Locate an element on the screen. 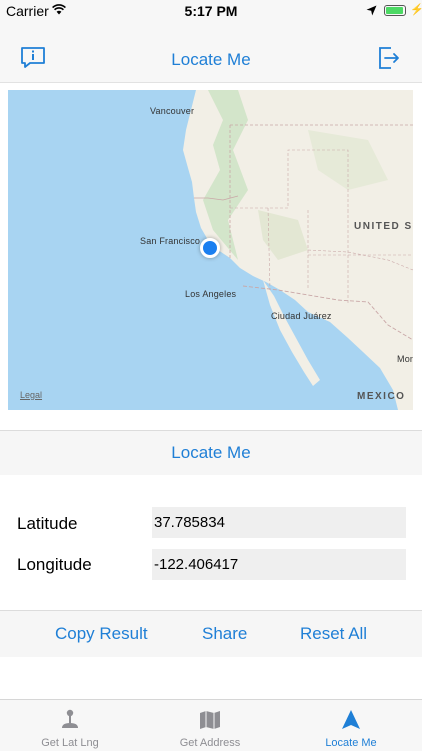  longitude-field: -122.406417 is located at coordinates (279, 564).